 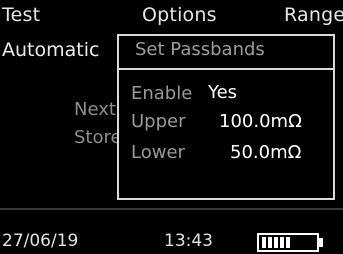 I want to click on lower-value: 50.0mΩ, so click(x=265, y=152).